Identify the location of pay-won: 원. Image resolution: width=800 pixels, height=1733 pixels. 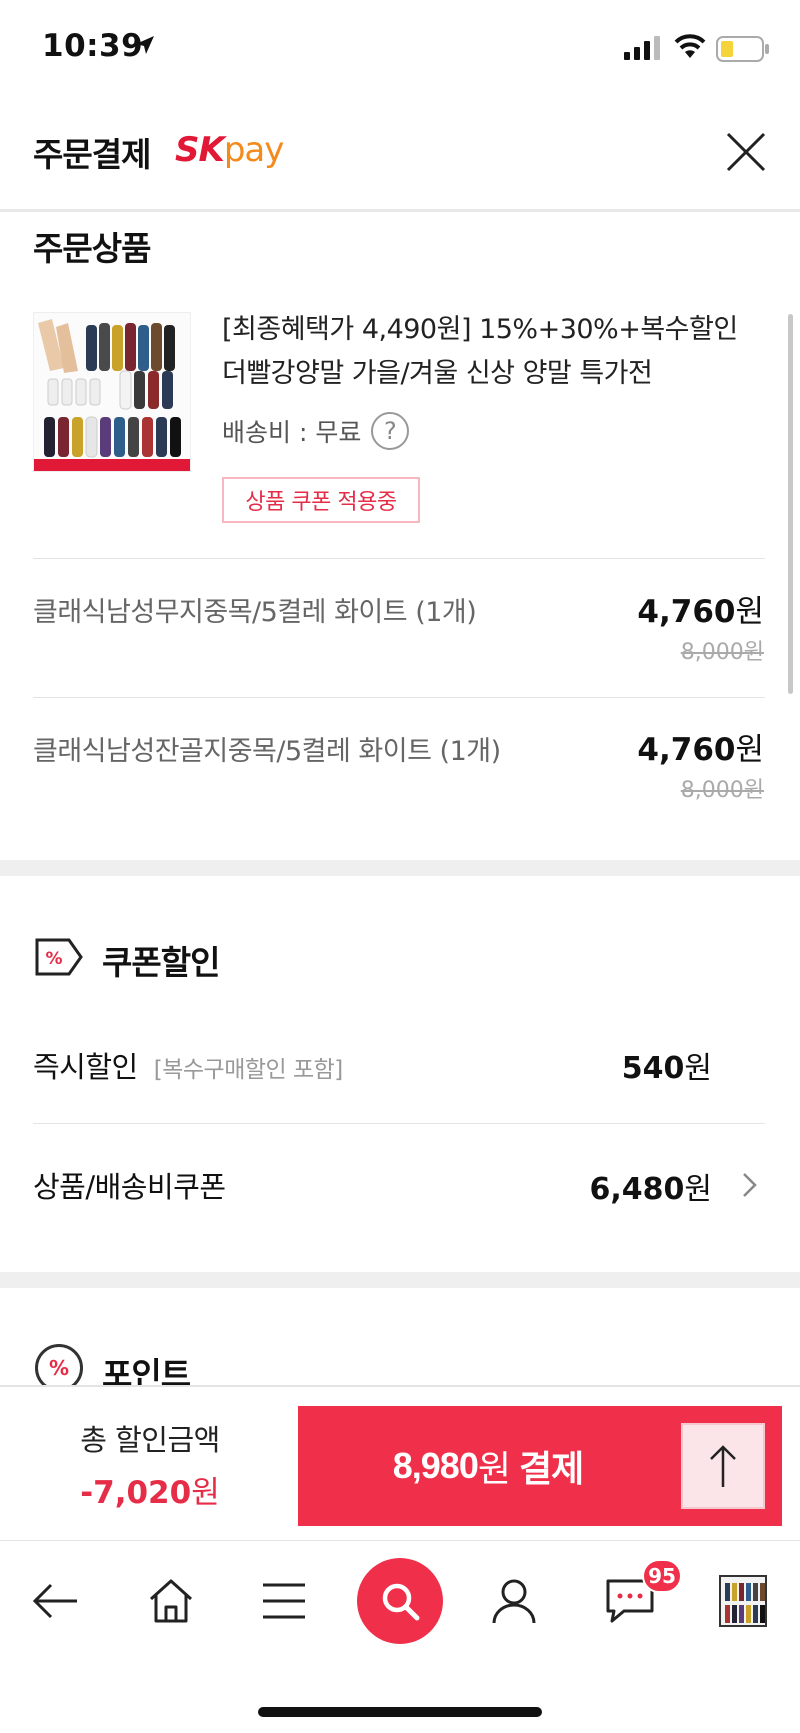
(494, 1468).